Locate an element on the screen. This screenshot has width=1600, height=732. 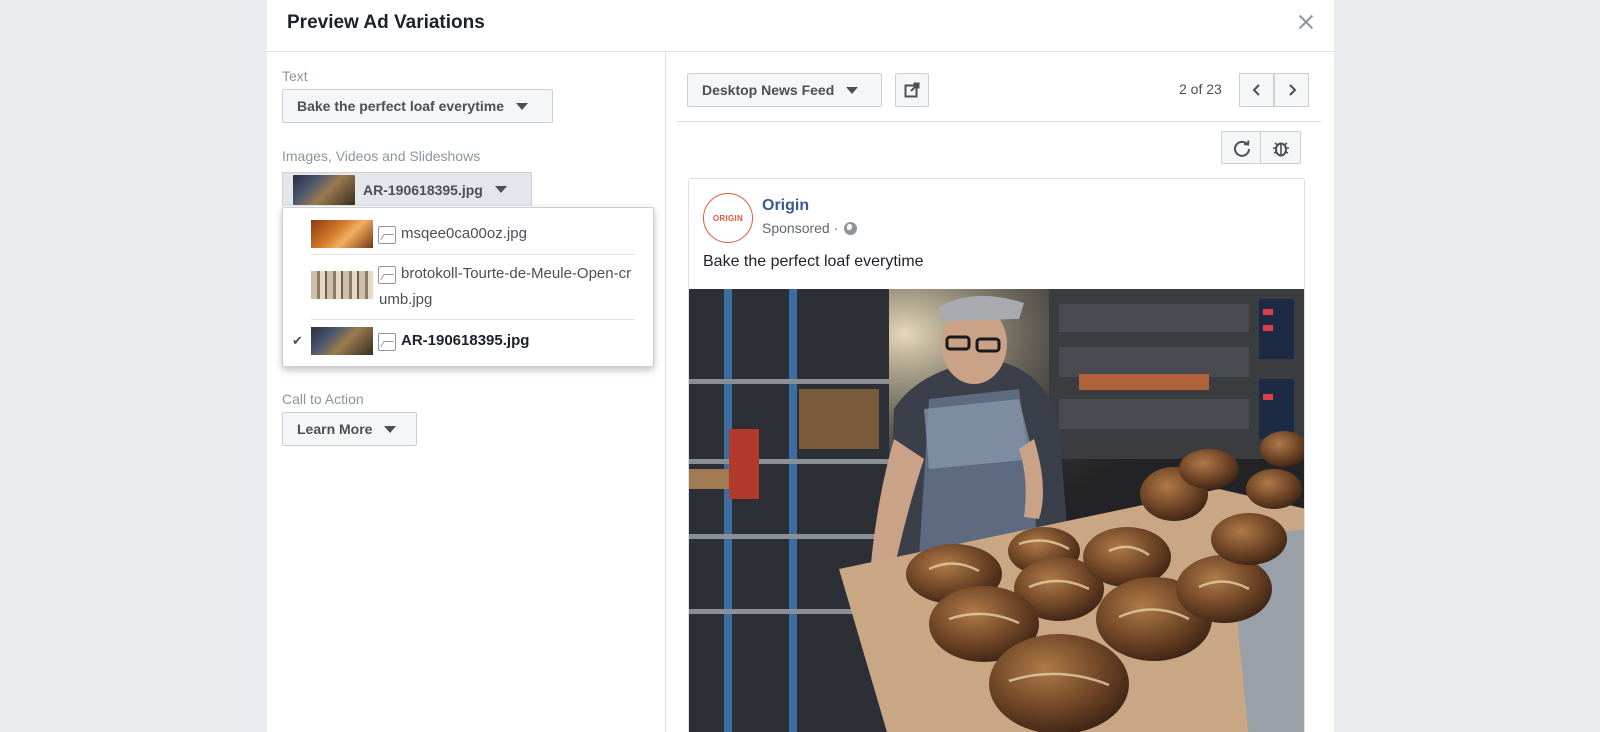
next-button is located at coordinates (1291, 90).